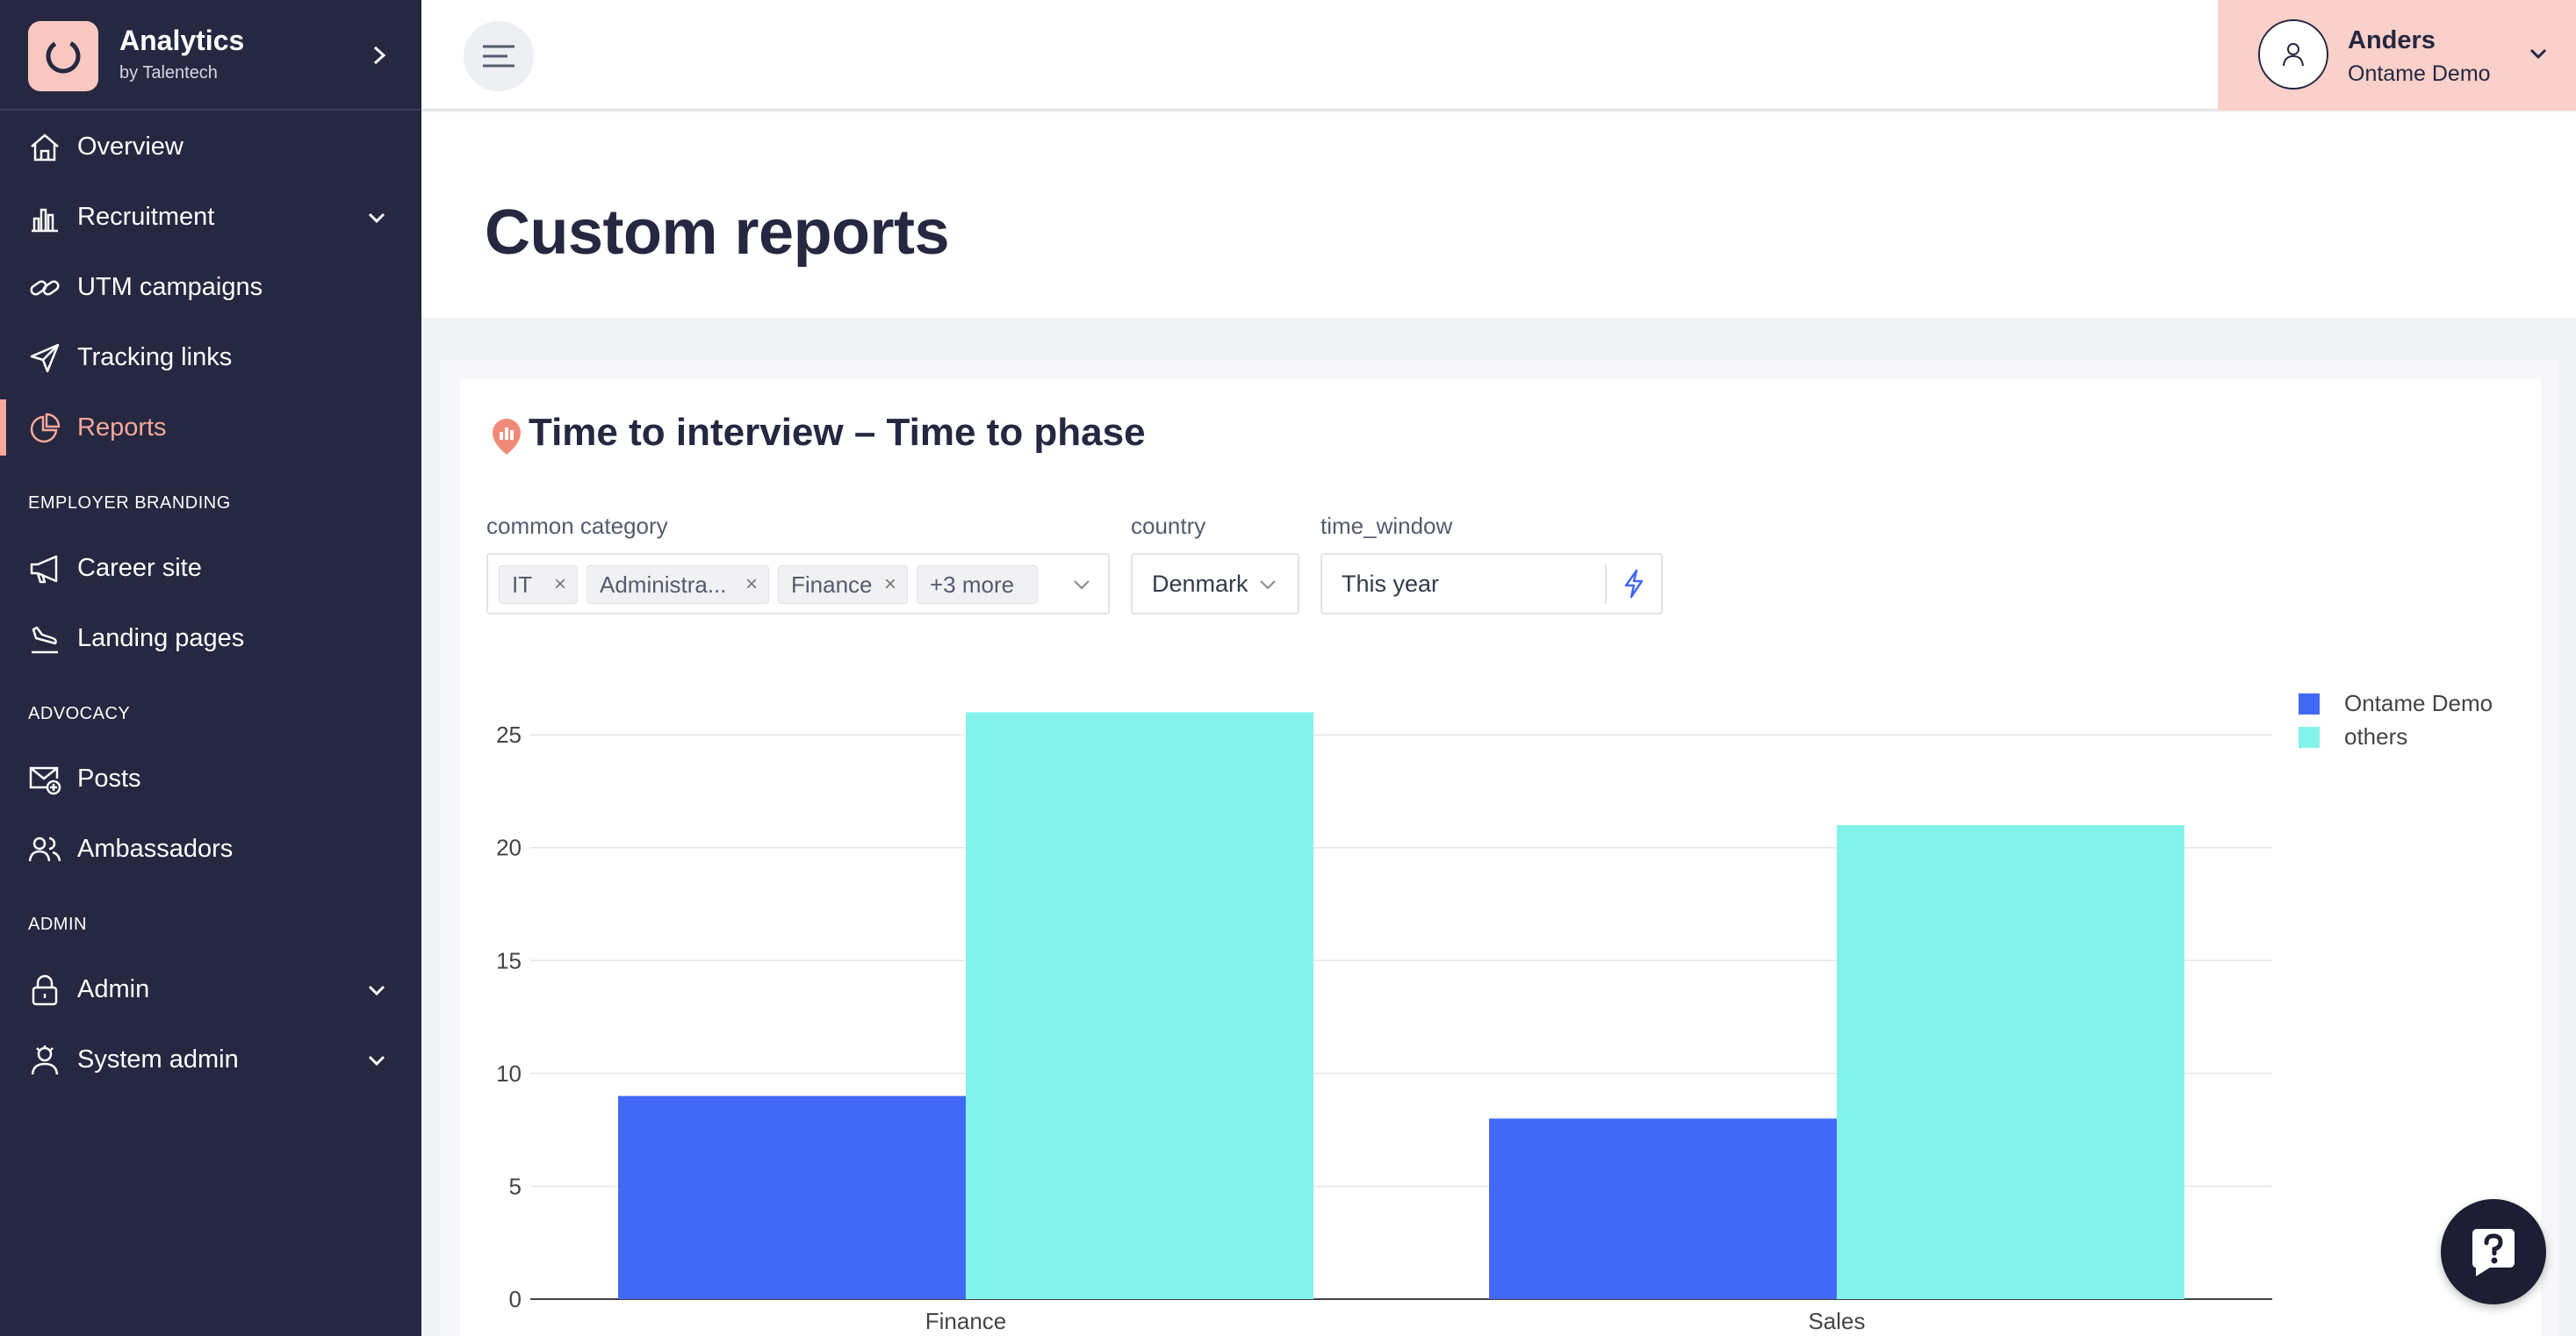 Image resolution: width=2576 pixels, height=1336 pixels. What do you see at coordinates (1498, 56) in the screenshot?
I see `top-bar: Anders Ontame Demo` at bounding box center [1498, 56].